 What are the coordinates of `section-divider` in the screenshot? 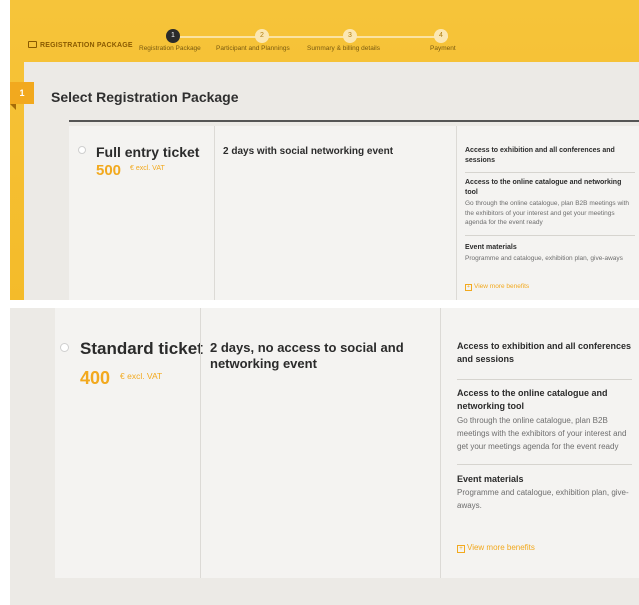 It's located at (354, 121).